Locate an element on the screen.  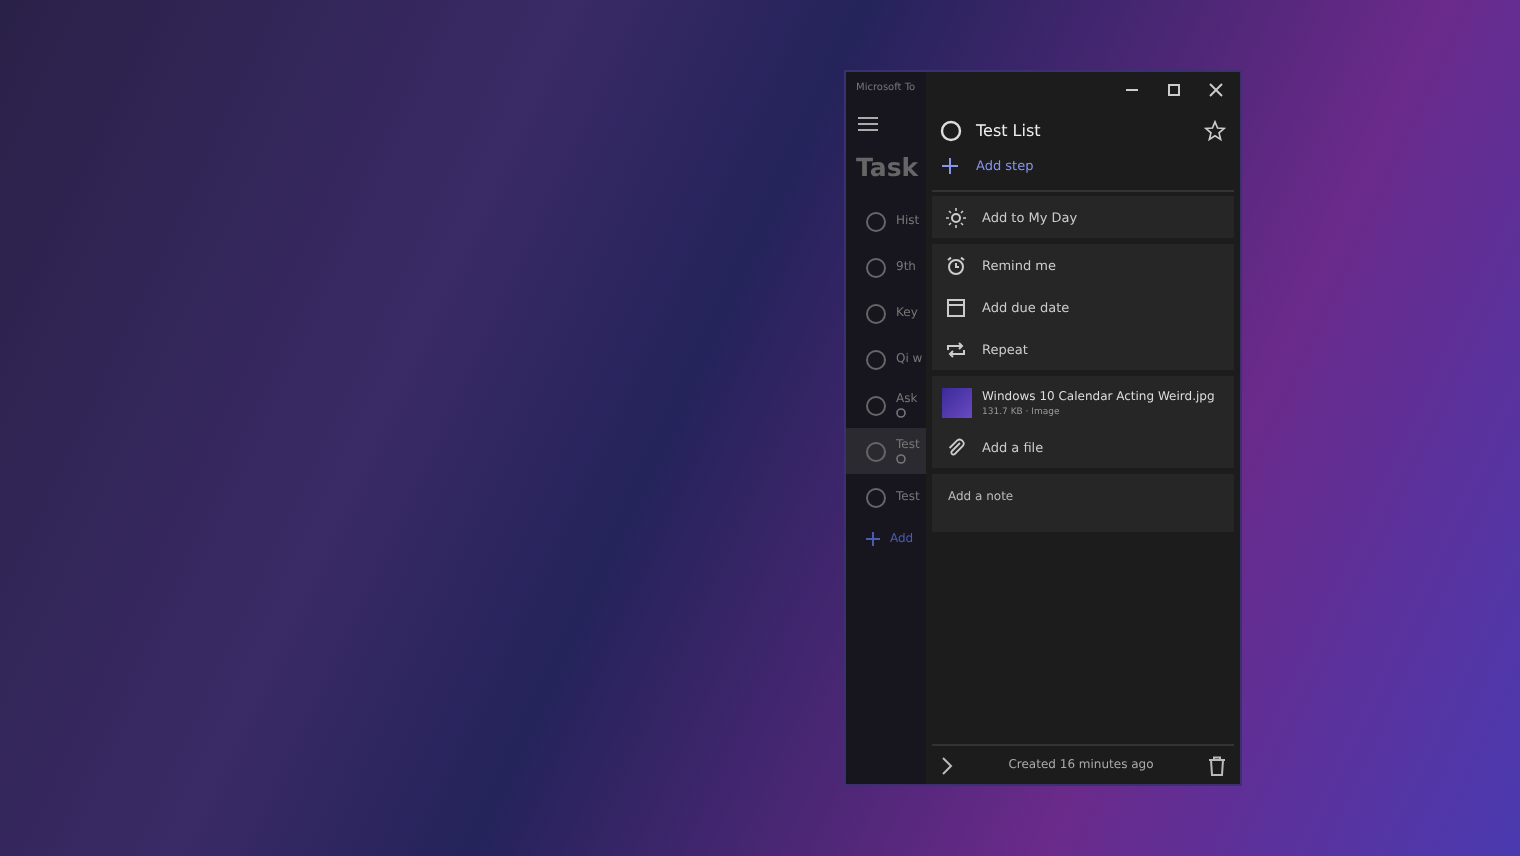
complete-checkbox-icon is located at coordinates (951, 131).